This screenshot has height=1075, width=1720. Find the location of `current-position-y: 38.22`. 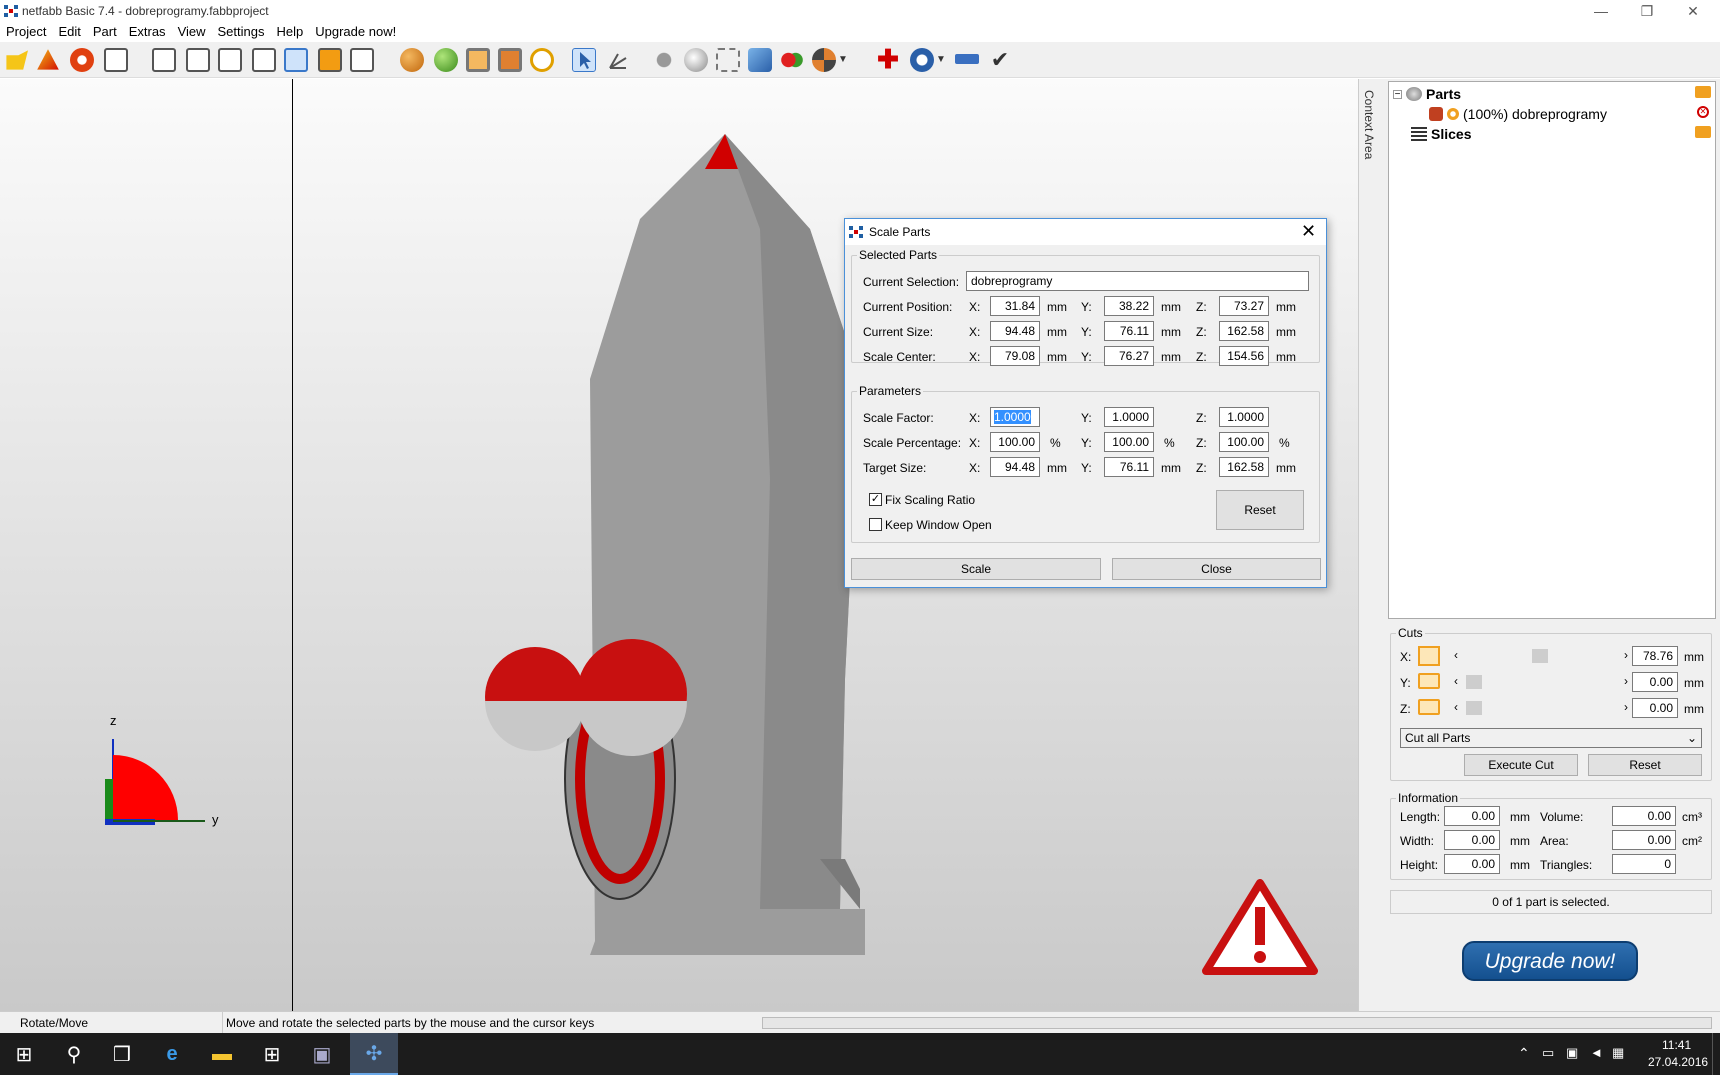

current-position-y: 38.22 is located at coordinates (1129, 306).